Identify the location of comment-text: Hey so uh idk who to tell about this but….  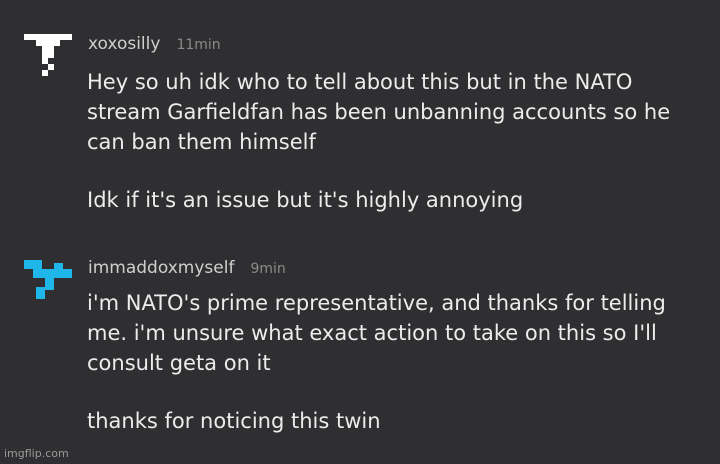
(379, 112).